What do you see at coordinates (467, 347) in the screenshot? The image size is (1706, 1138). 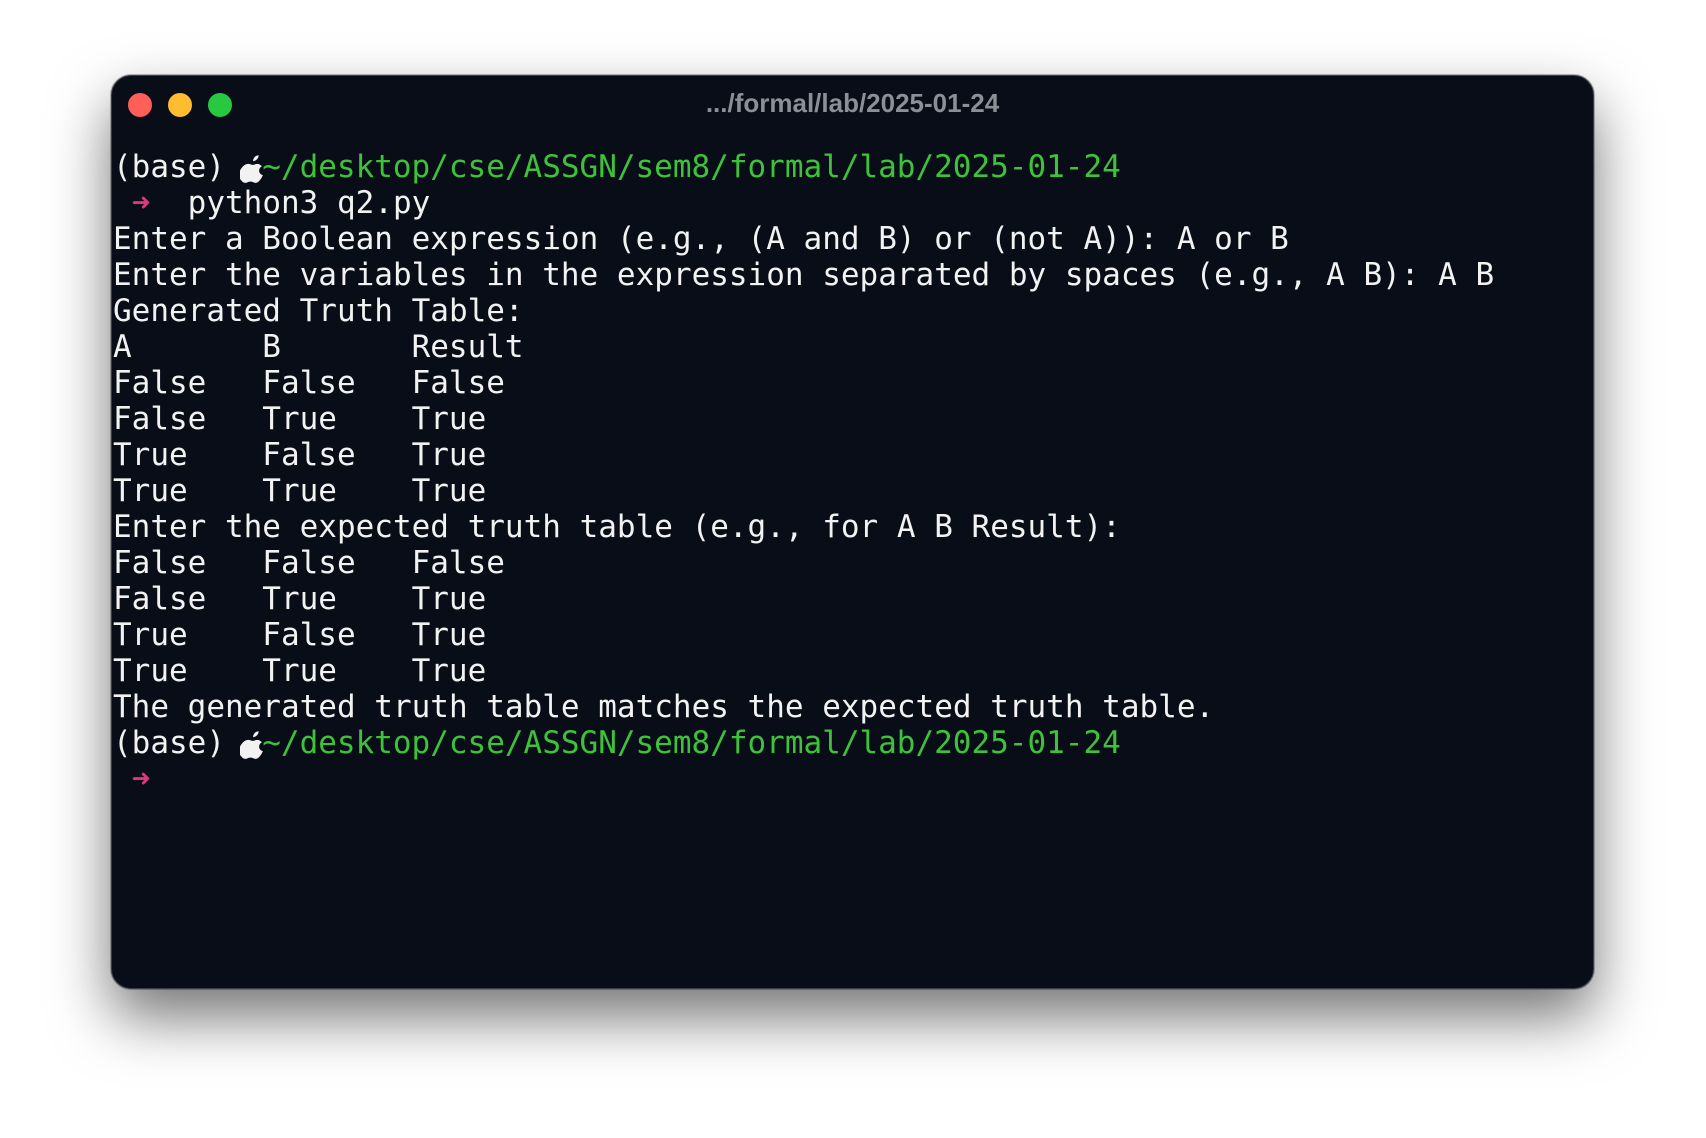 I see `table-header-cell: Result` at bounding box center [467, 347].